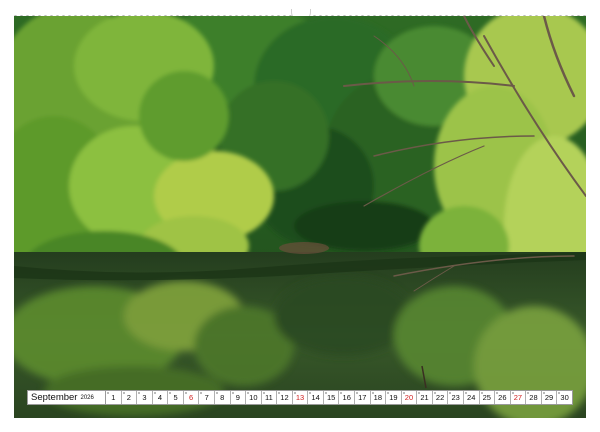 The height and width of the screenshot is (432, 600). I want to click on day-cell: 18, so click(379, 397).